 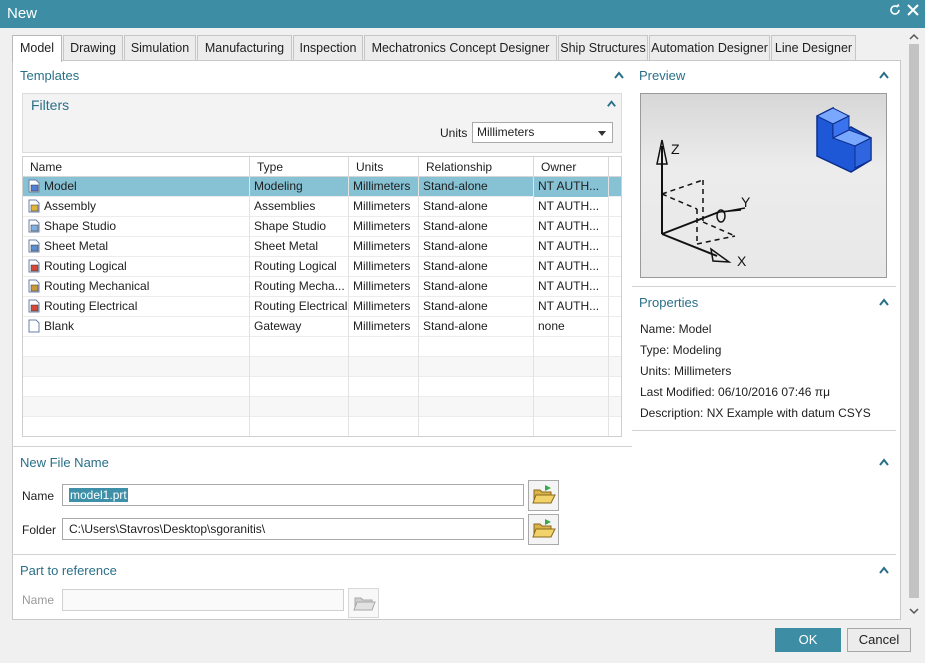 What do you see at coordinates (884, 75) in the screenshot?
I see `collapse-preview-icon` at bounding box center [884, 75].